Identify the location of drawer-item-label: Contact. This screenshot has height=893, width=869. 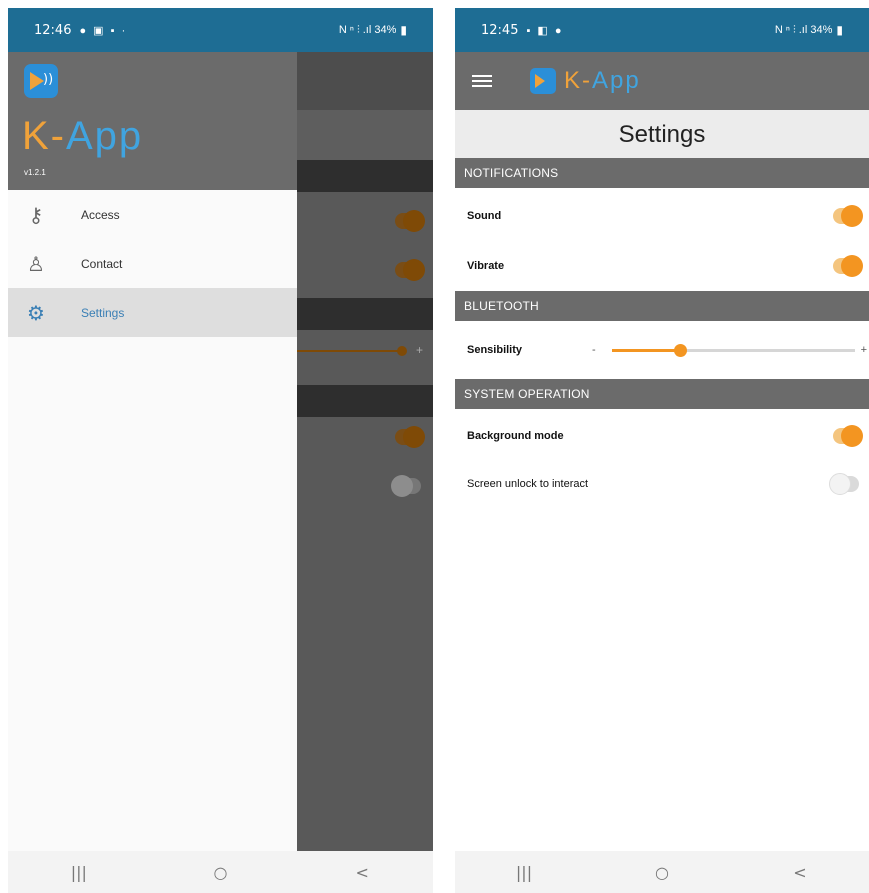
(102, 263).